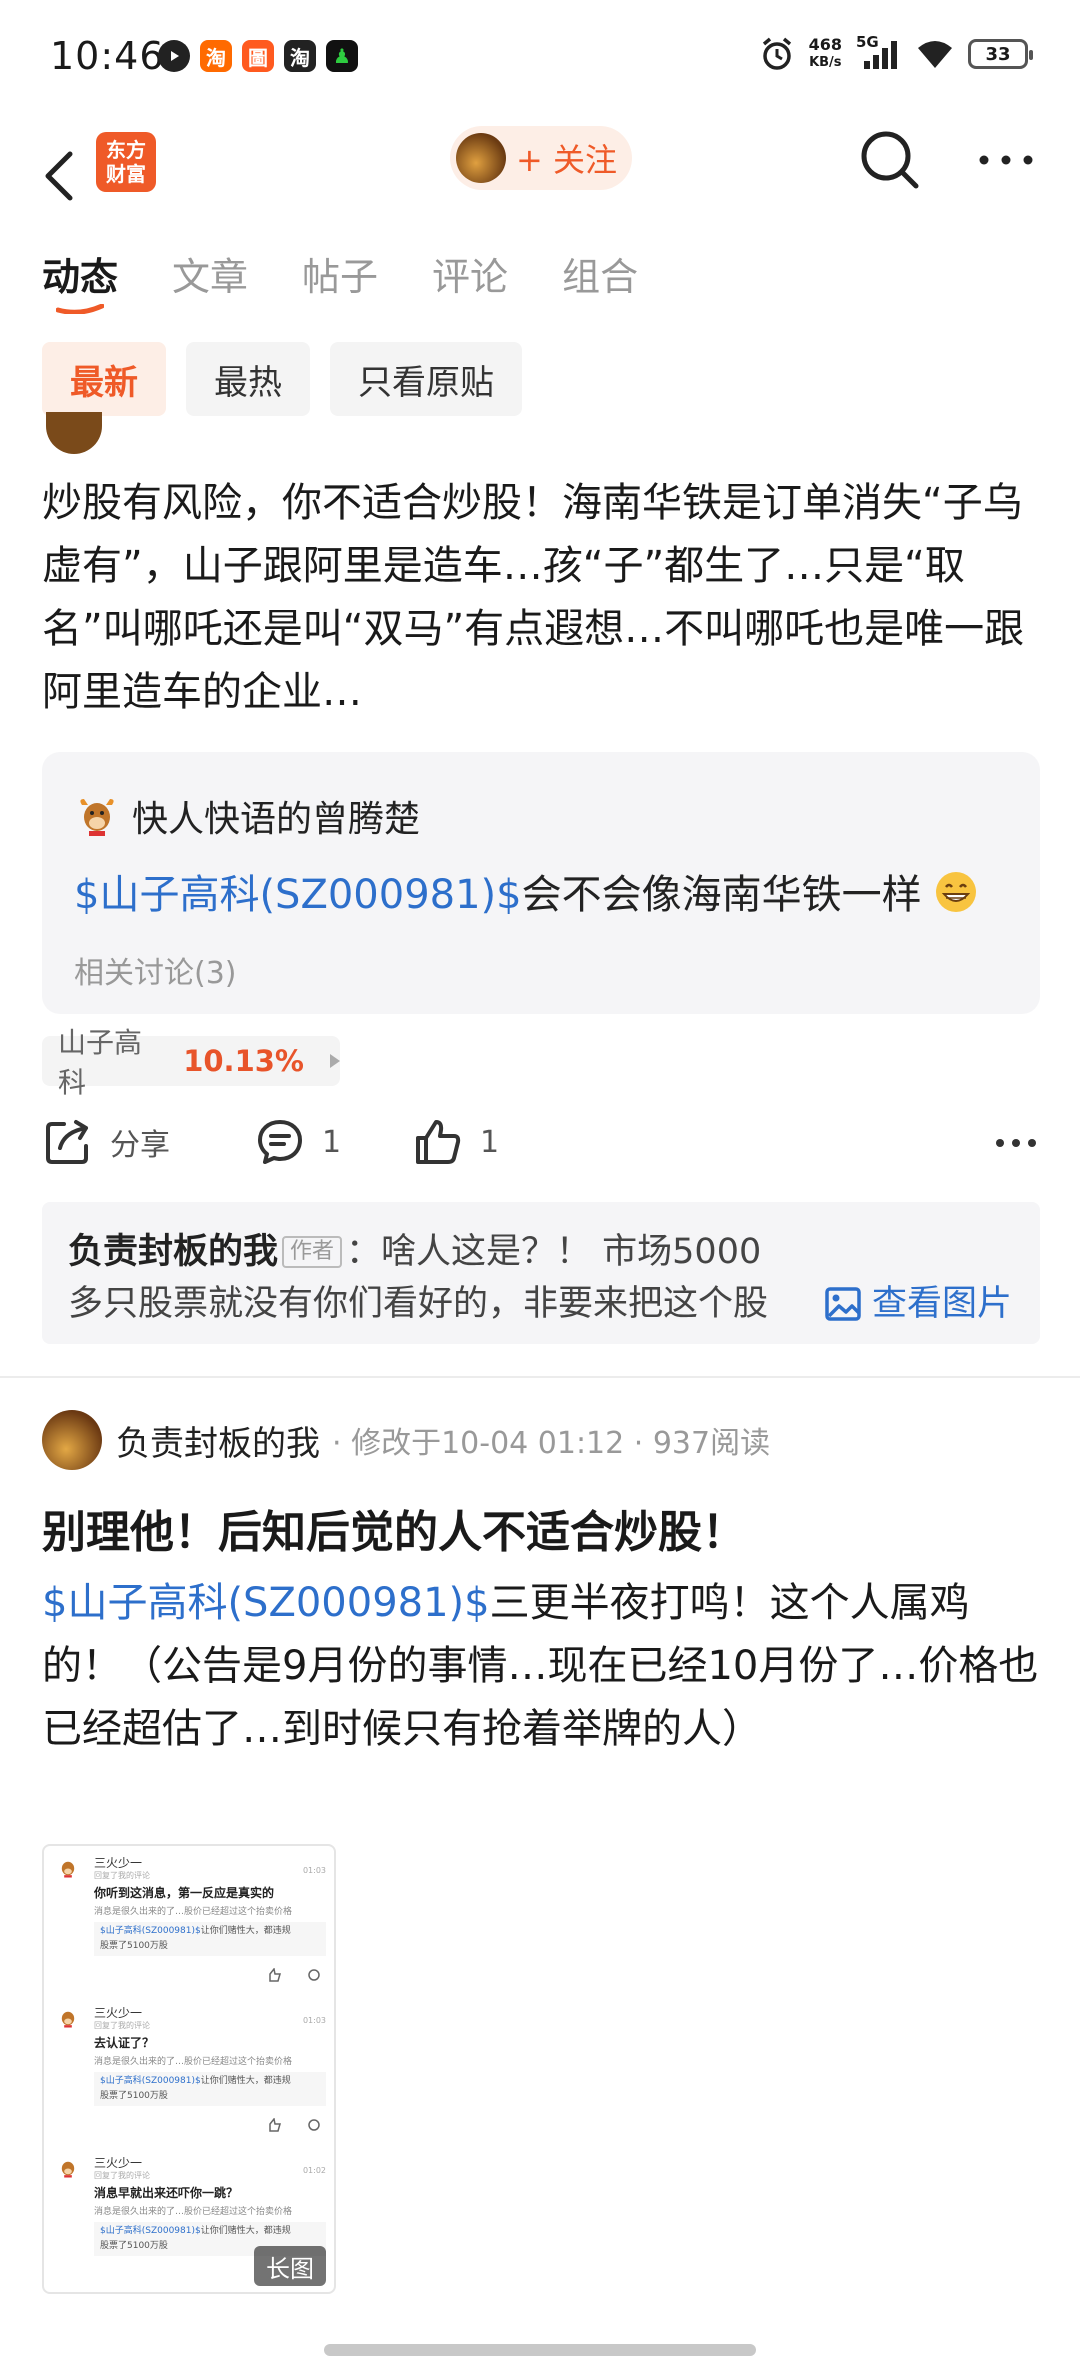 The image size is (1080, 2376). I want to click on status-bar: 10:46 淘 圖 淘 ♟ 468 KB/s 5G 33, so click(540, 59).